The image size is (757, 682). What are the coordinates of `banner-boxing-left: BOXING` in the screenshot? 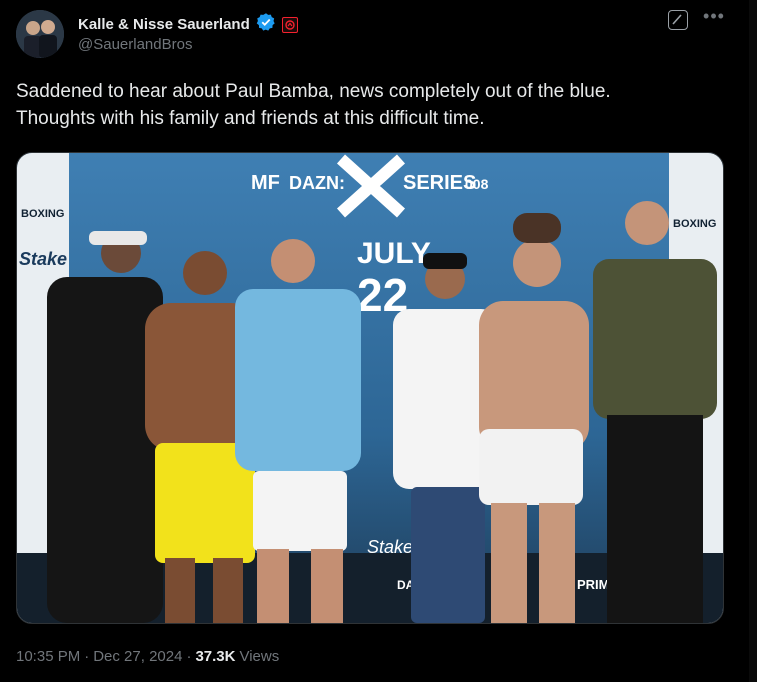 It's located at (42, 214).